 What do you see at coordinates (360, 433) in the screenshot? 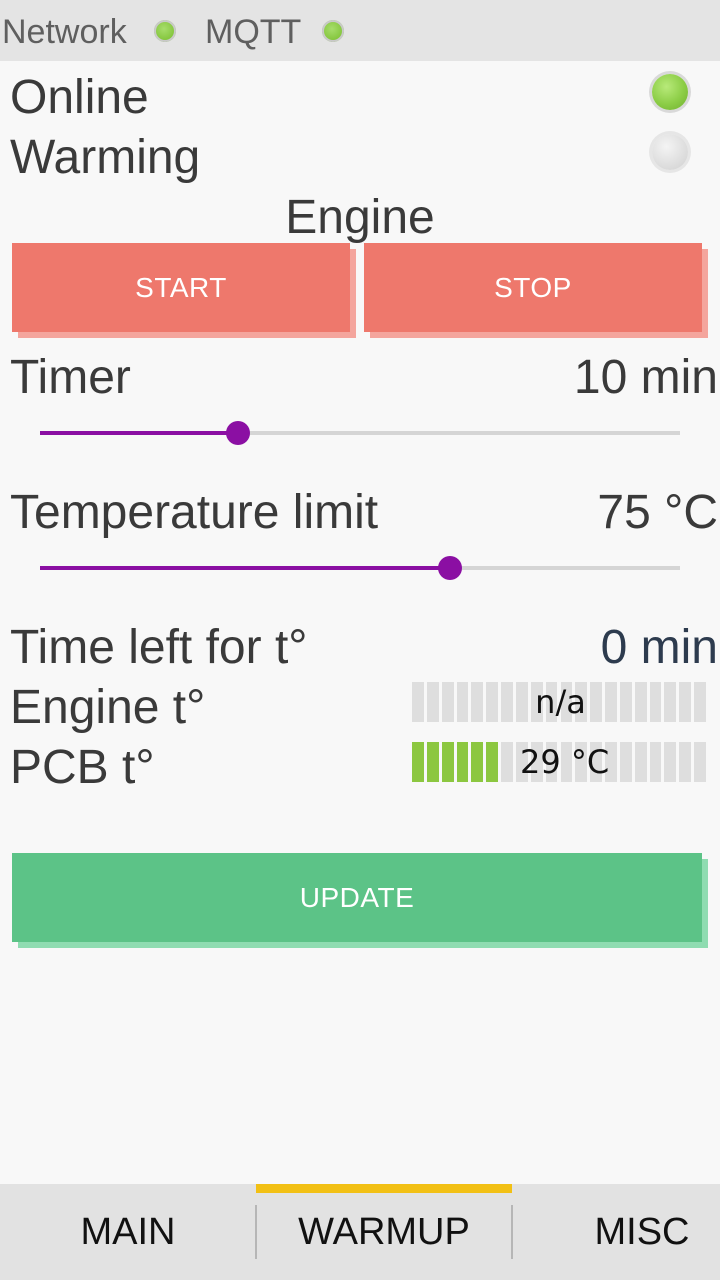
I see `timer-slider` at bounding box center [360, 433].